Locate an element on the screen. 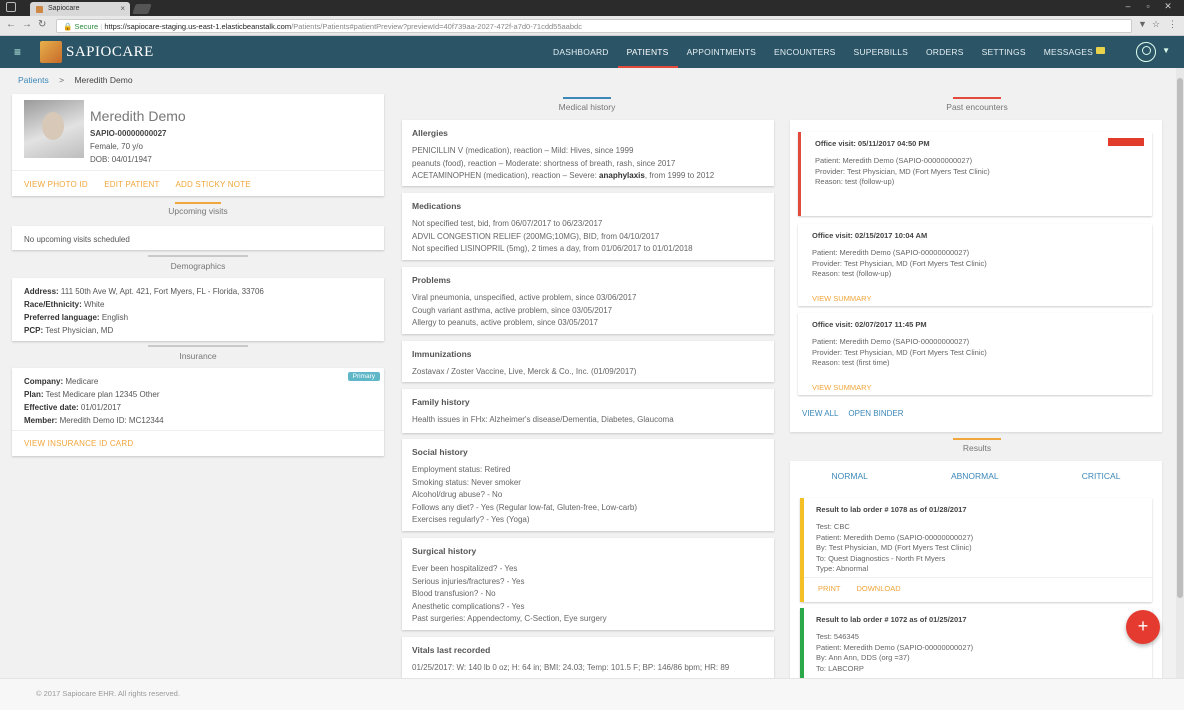  company-label: Company: is located at coordinates (44, 381).